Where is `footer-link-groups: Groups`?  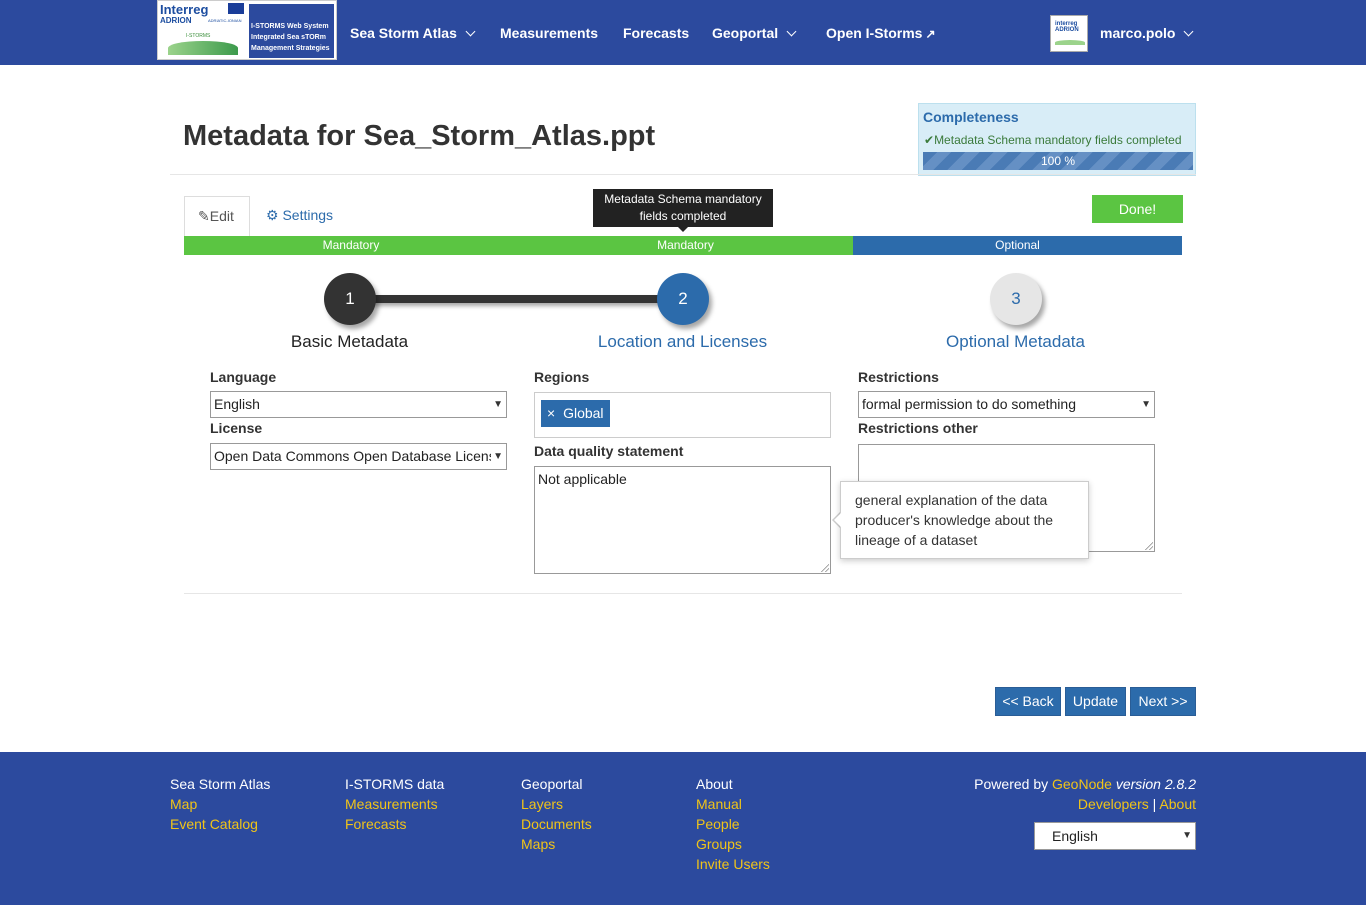
footer-link-groups: Groups is located at coordinates (733, 844).